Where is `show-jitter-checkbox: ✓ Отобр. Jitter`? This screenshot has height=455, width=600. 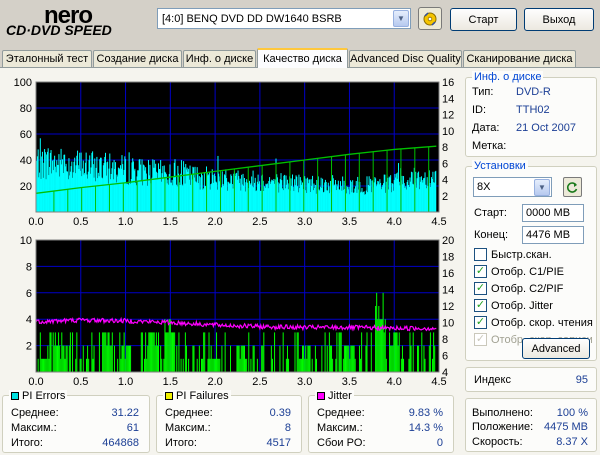
show-jitter-checkbox: ✓ Отобр. Jitter is located at coordinates (513, 305).